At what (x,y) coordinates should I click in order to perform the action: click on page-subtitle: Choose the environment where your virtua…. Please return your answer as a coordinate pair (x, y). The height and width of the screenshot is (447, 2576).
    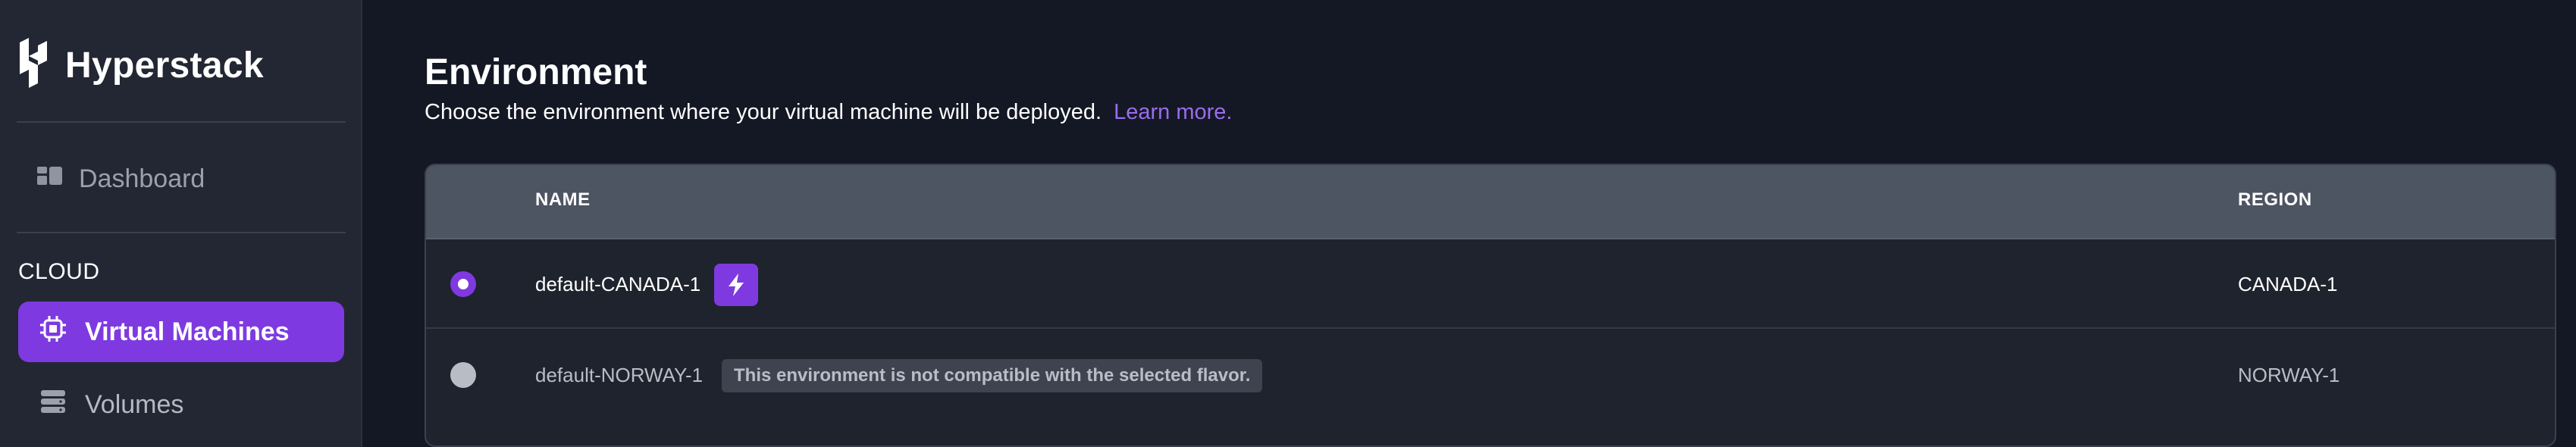
    Looking at the image, I should click on (828, 112).